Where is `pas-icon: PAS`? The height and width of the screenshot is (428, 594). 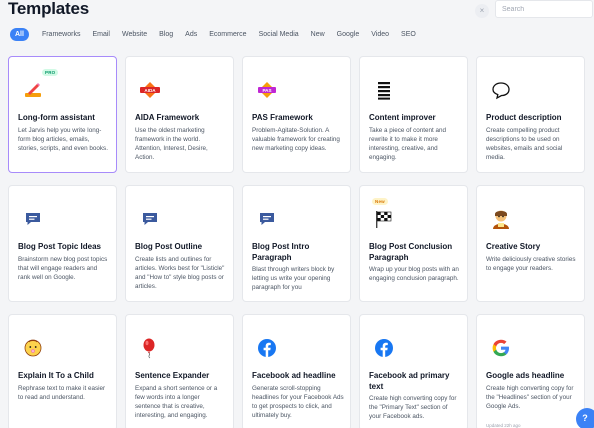 pas-icon: PAS is located at coordinates (267, 90).